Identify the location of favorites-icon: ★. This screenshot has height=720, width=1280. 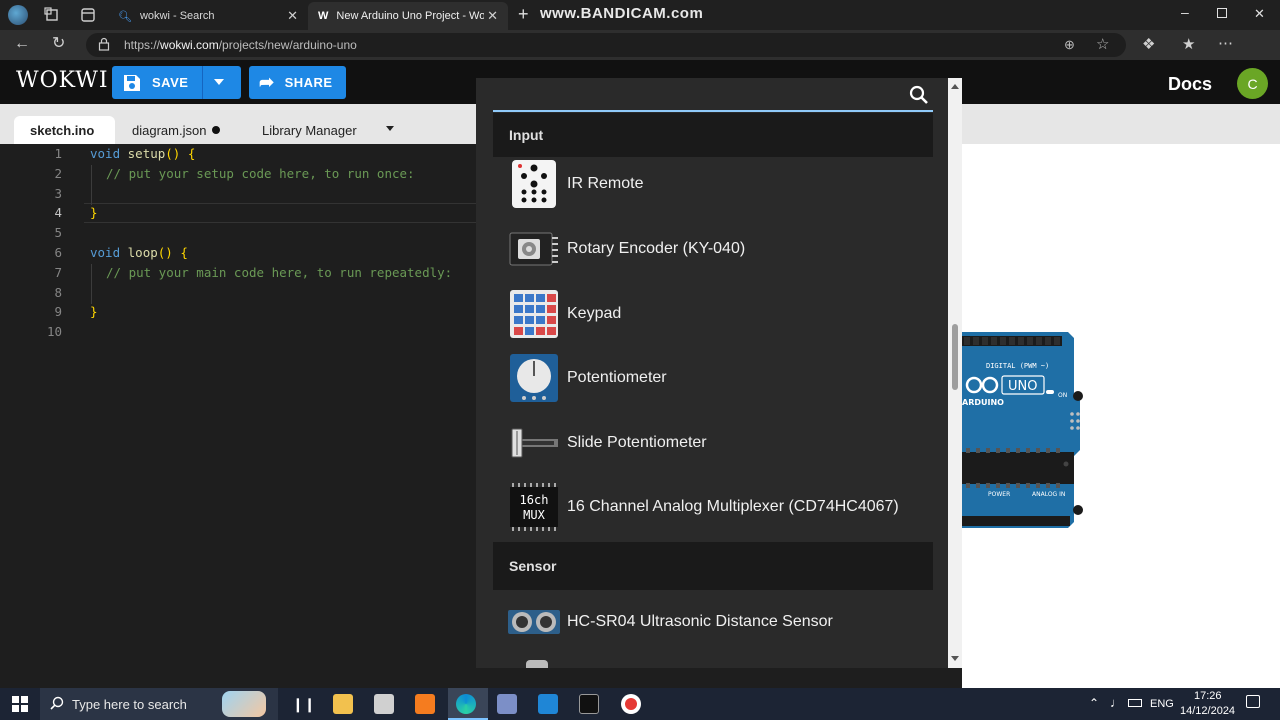
(1188, 44).